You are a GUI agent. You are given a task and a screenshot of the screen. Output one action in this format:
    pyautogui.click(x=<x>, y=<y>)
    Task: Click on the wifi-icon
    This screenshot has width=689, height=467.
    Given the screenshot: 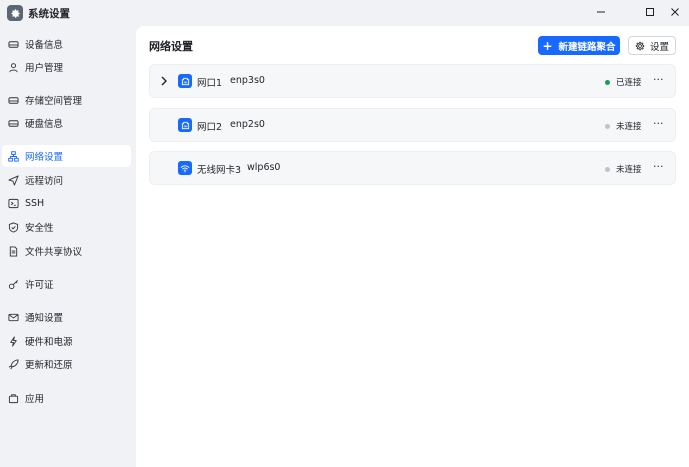 What is the action you would take?
    pyautogui.click(x=185, y=168)
    